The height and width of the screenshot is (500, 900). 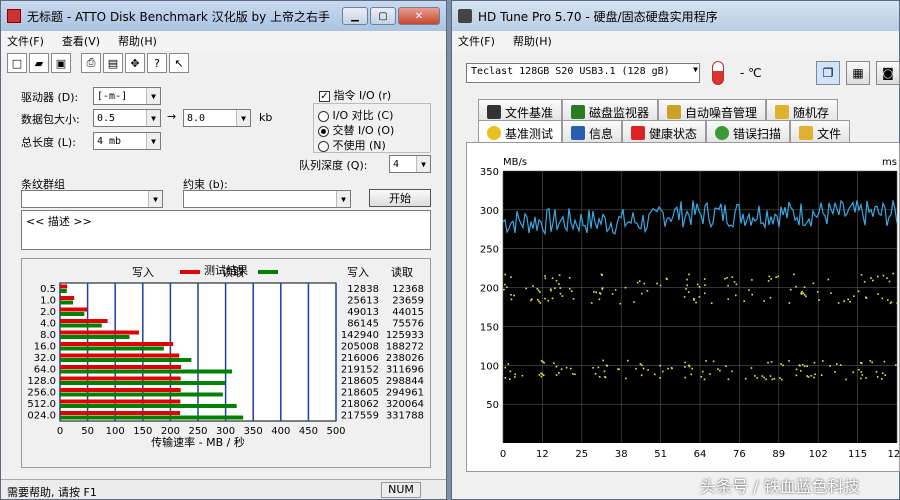 What do you see at coordinates (113, 63) in the screenshot?
I see `print-preview-icon: ▤` at bounding box center [113, 63].